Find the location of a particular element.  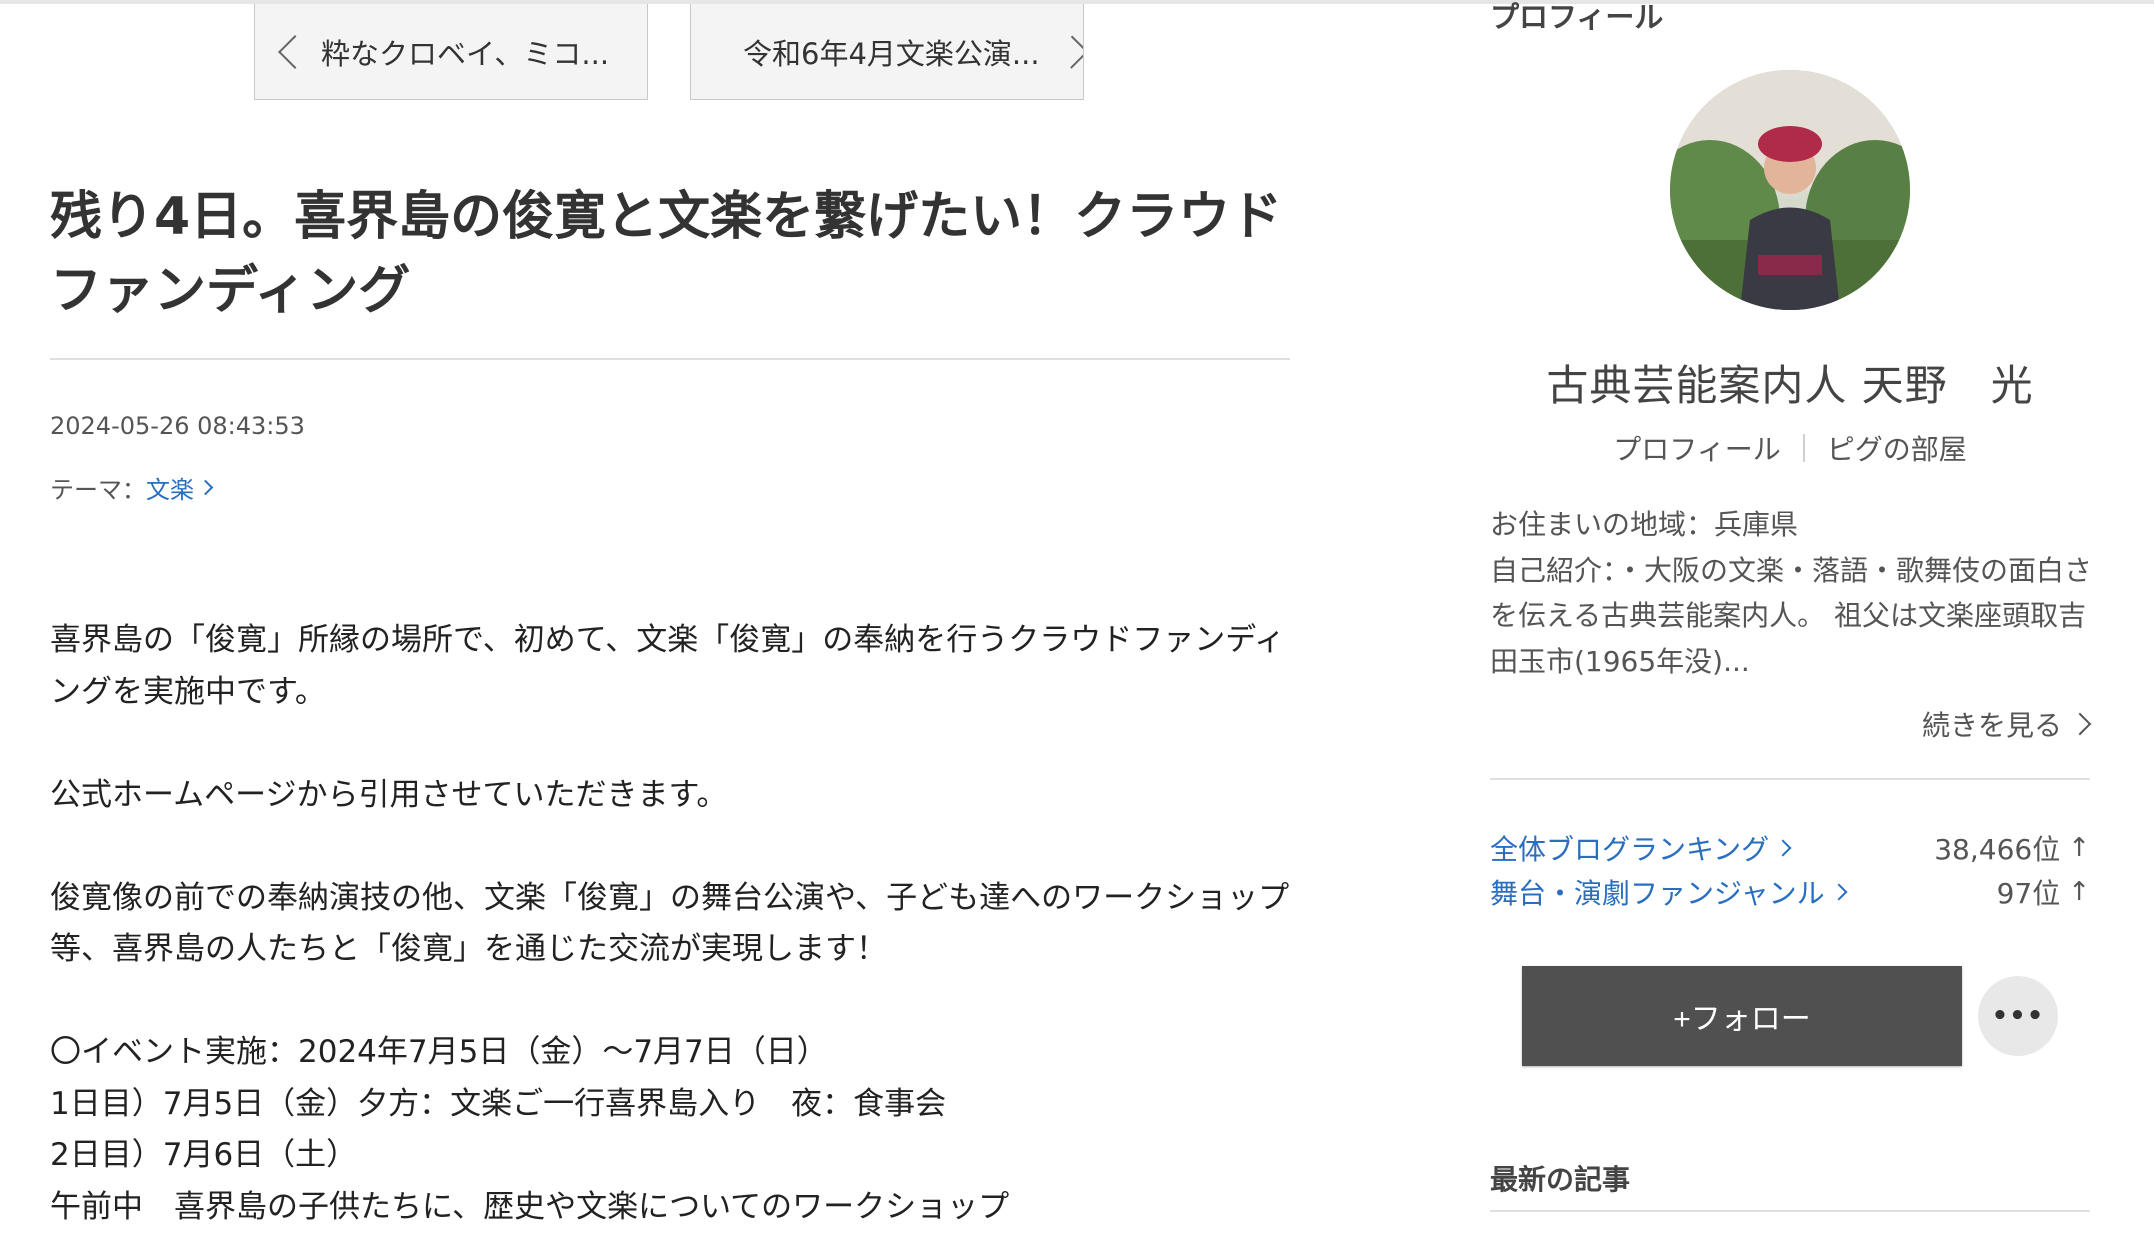

body-paragraph: 午前中 喜界島の子供たちに、歴史や文楽についてのワークショップ is located at coordinates (670, 1207).